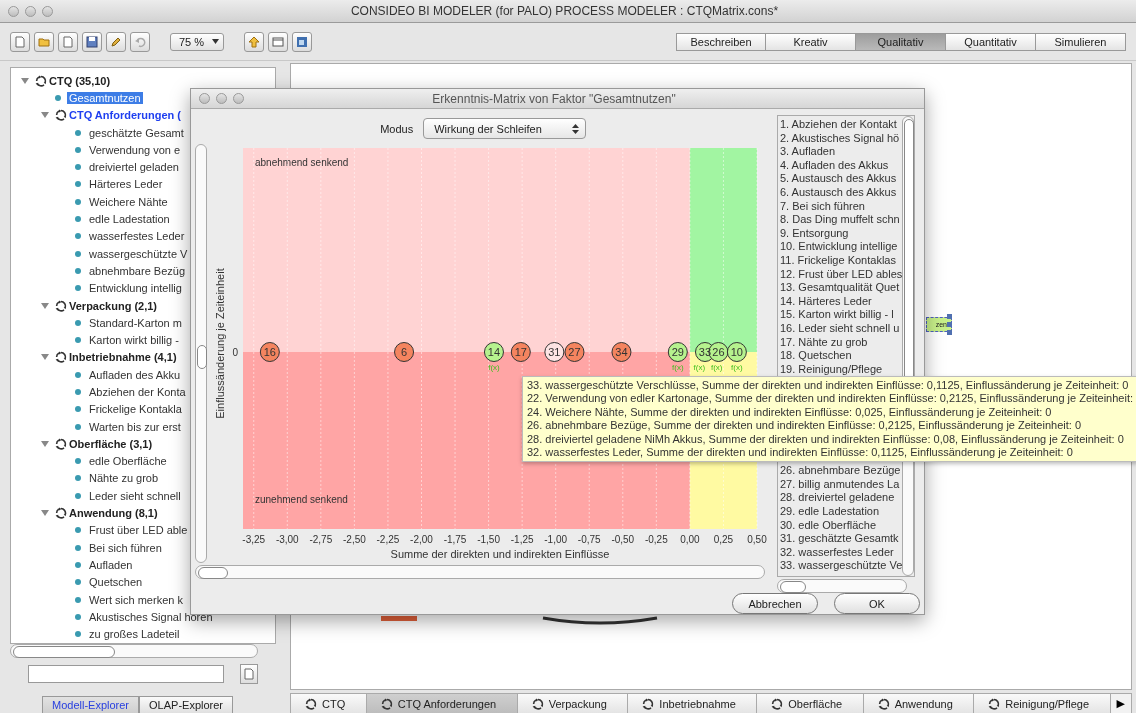 This screenshot has height=713, width=1136. What do you see at coordinates (249, 674) in the screenshot?
I see `clear-button` at bounding box center [249, 674].